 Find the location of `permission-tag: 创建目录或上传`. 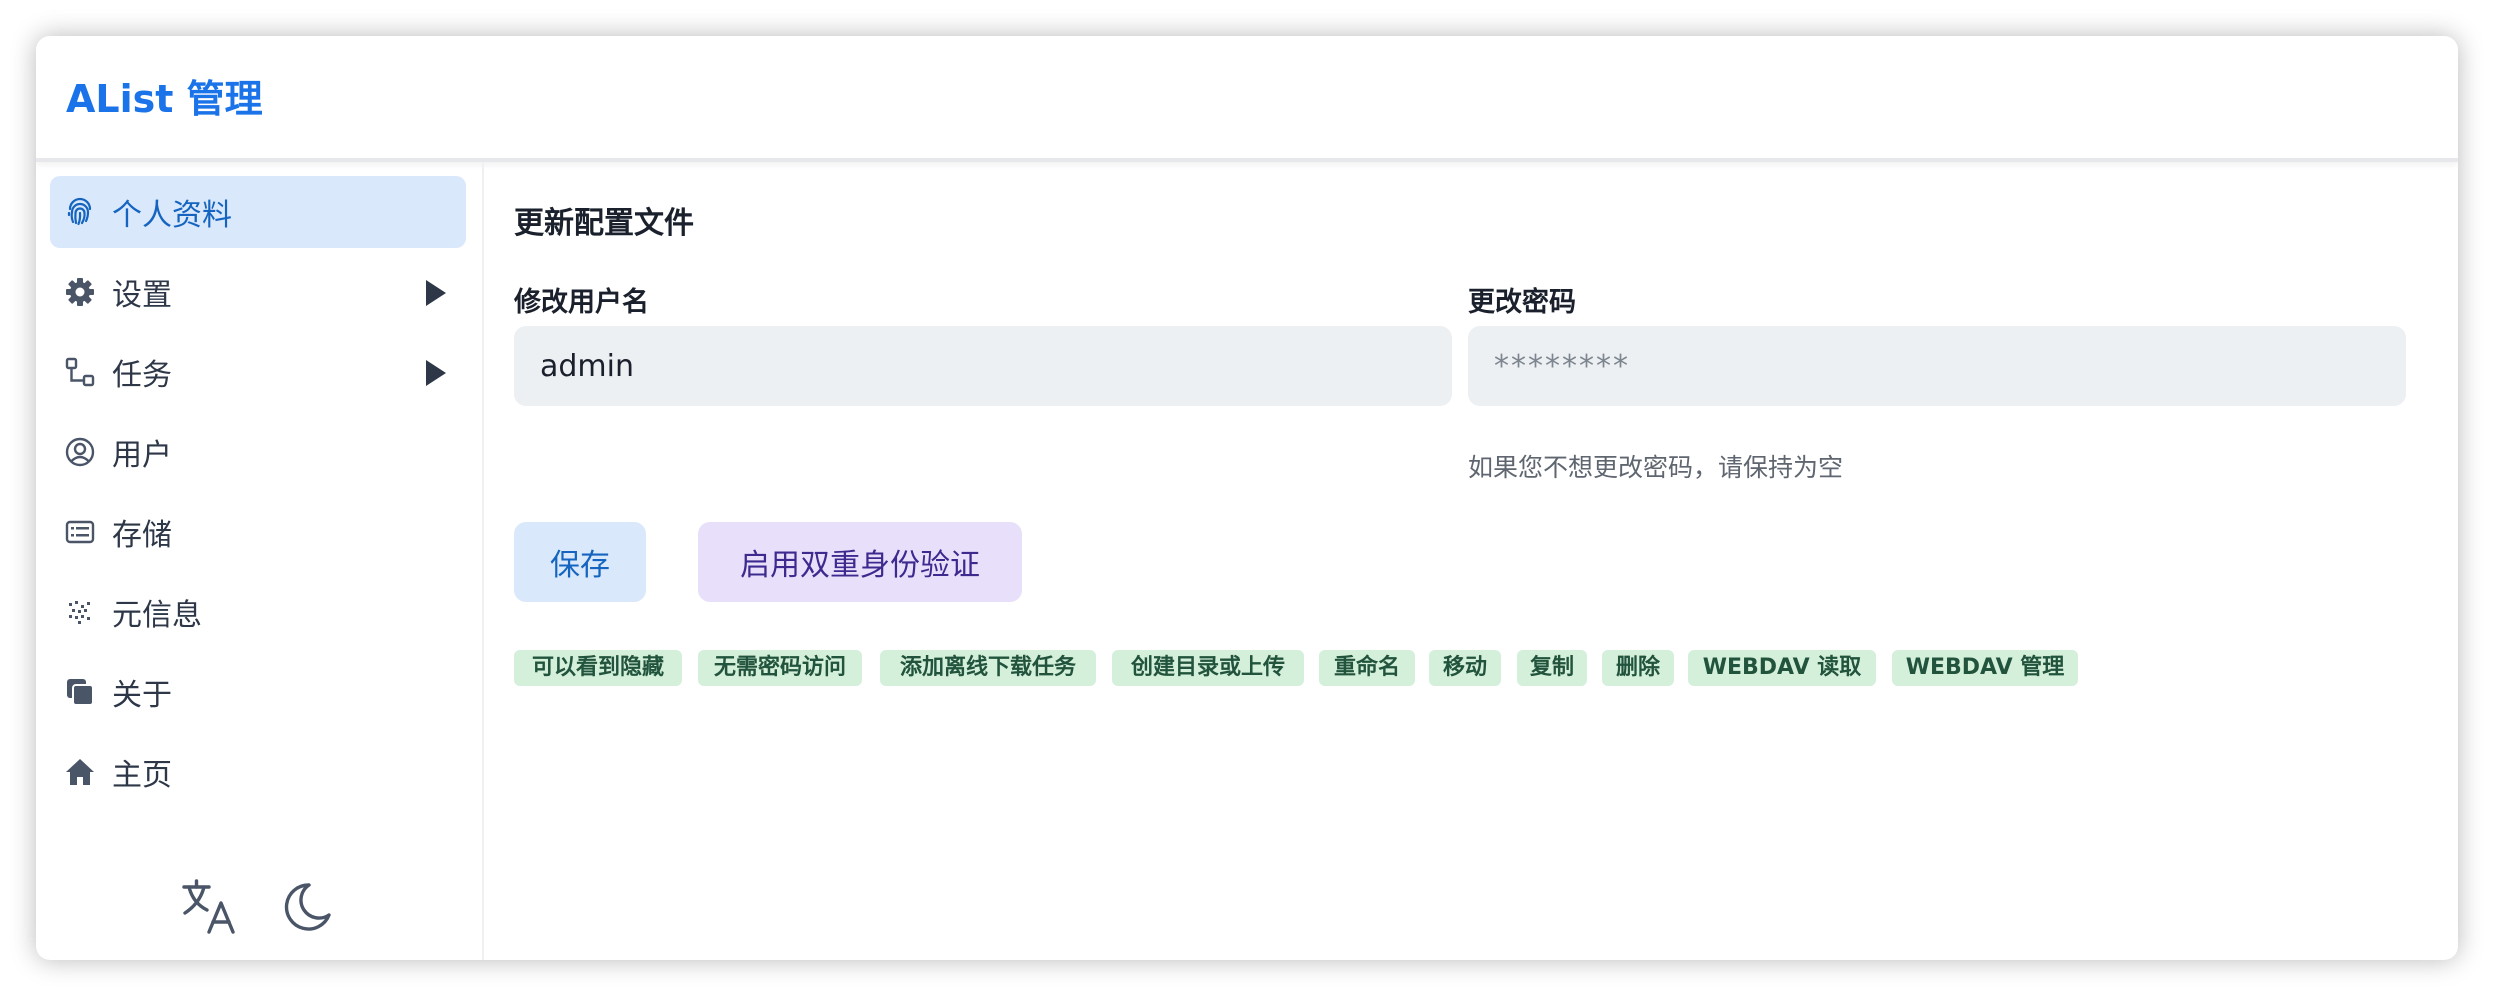

permission-tag: 创建目录或上传 is located at coordinates (1208, 668).